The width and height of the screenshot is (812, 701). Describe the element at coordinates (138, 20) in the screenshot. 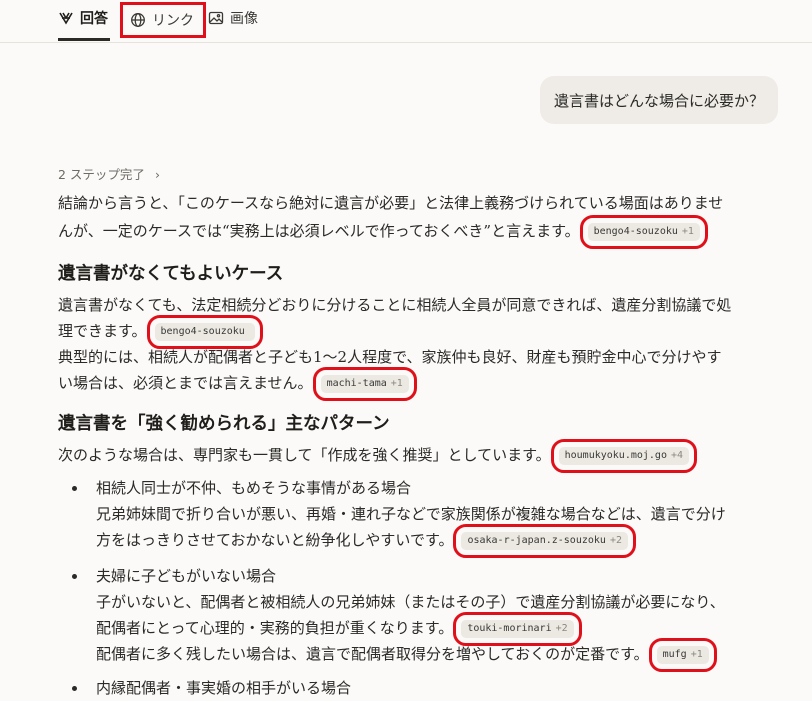

I see `globe-icon` at that location.